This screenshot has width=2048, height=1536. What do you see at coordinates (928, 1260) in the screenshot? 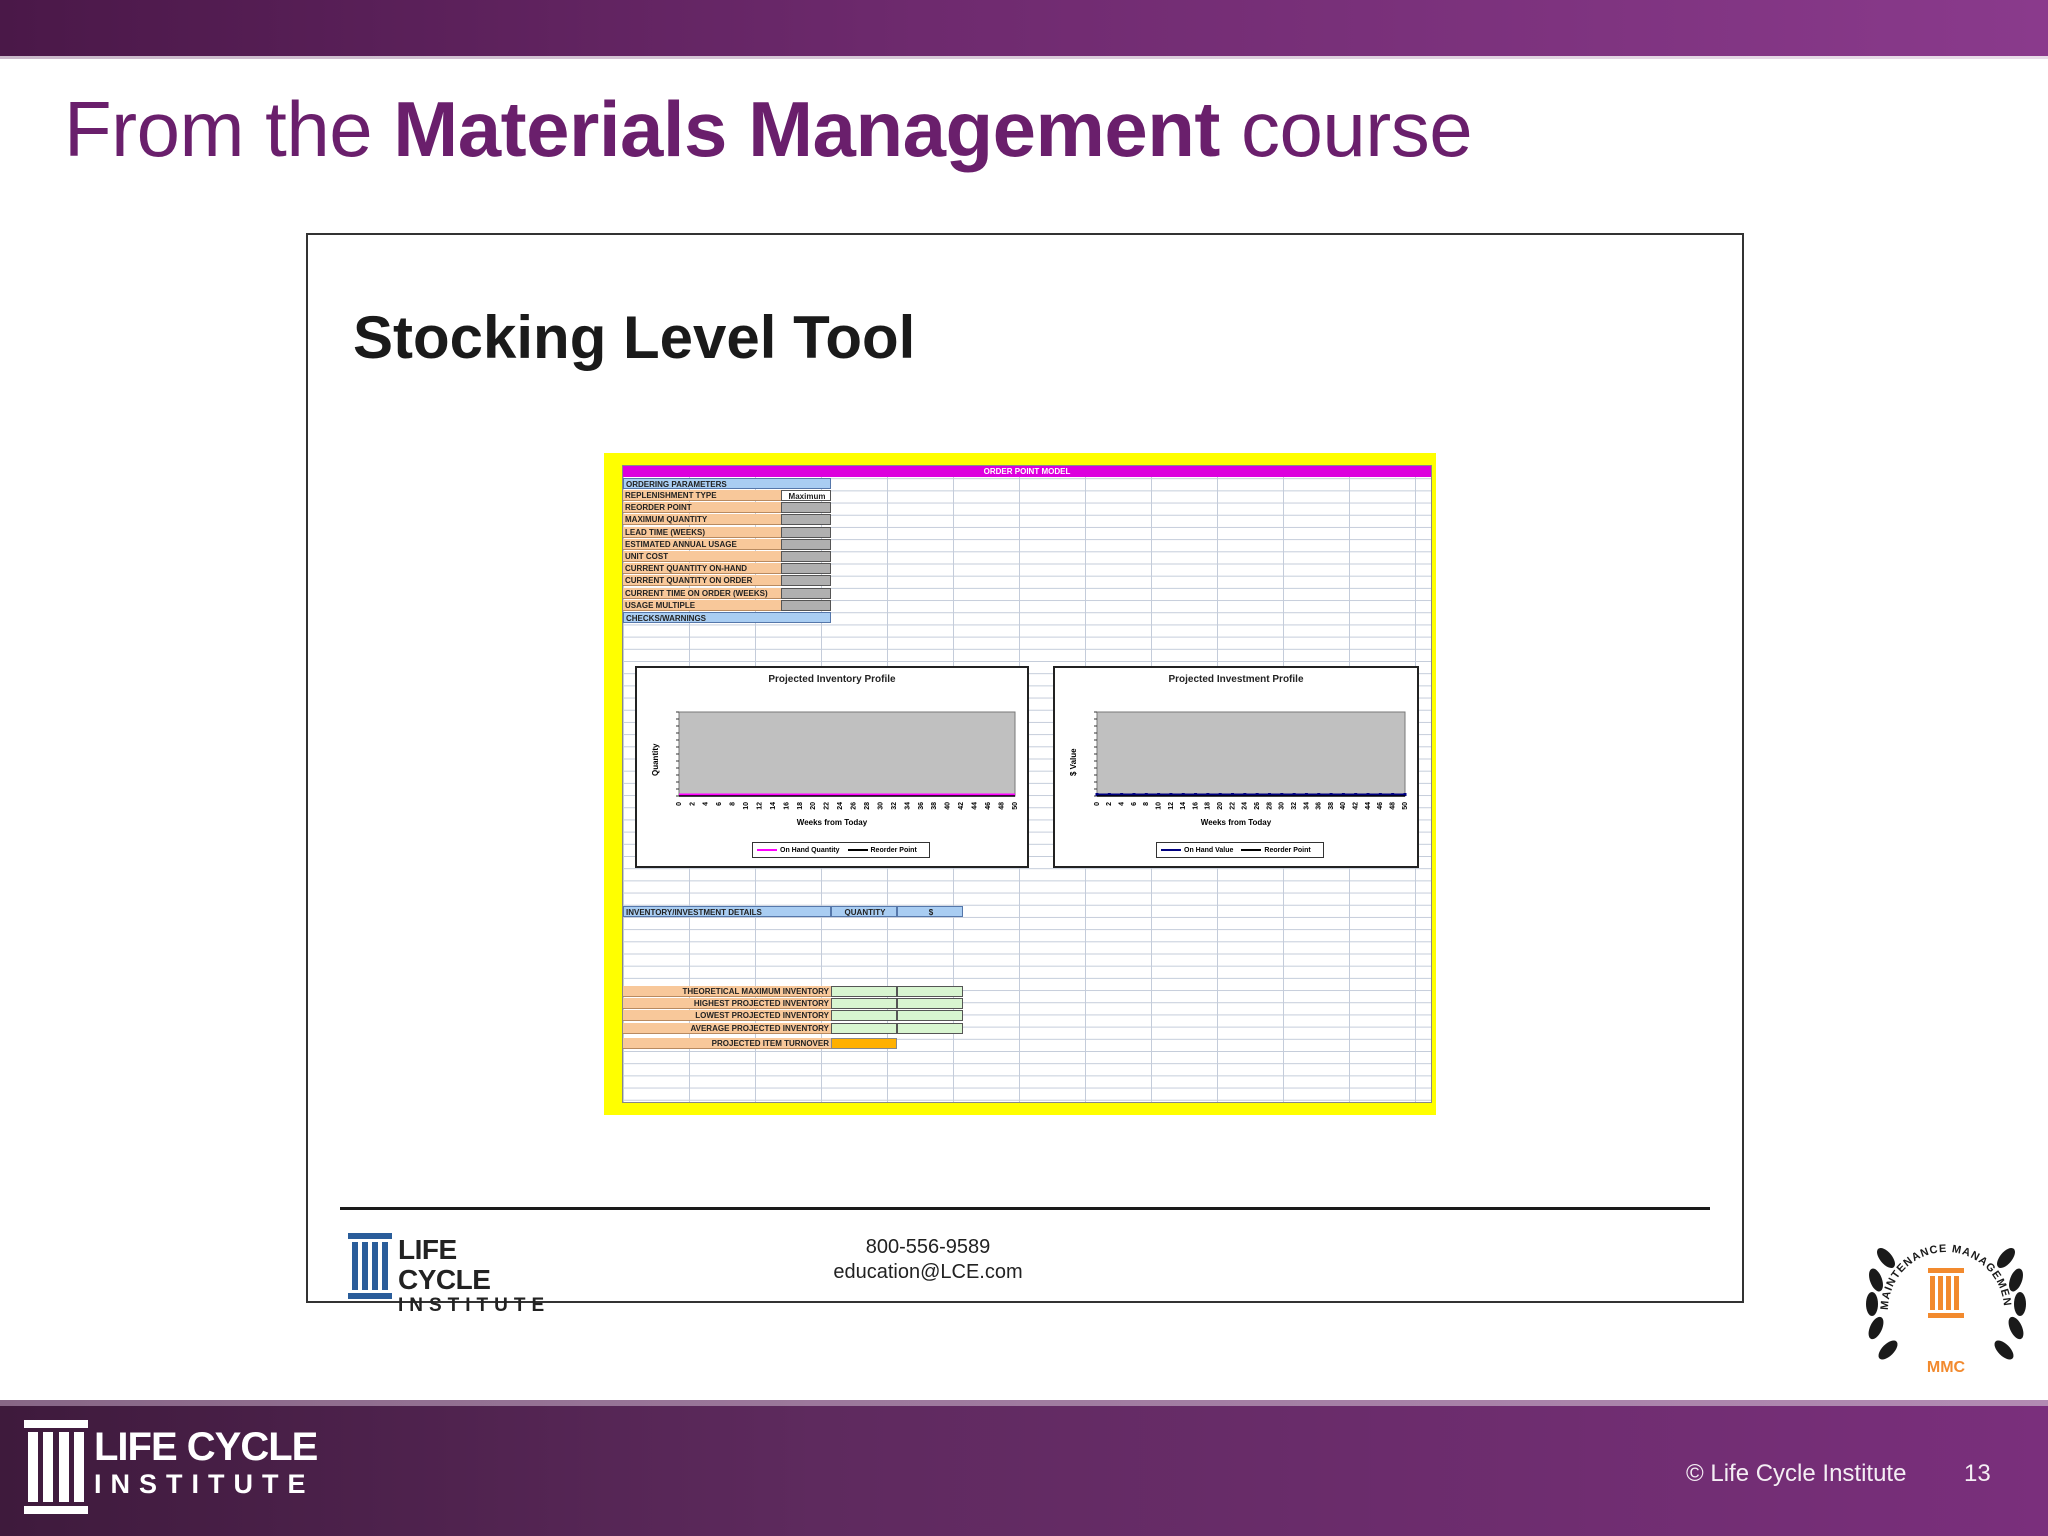
I see `contact-block: 800-556-9589 education@LCE.com` at bounding box center [928, 1260].